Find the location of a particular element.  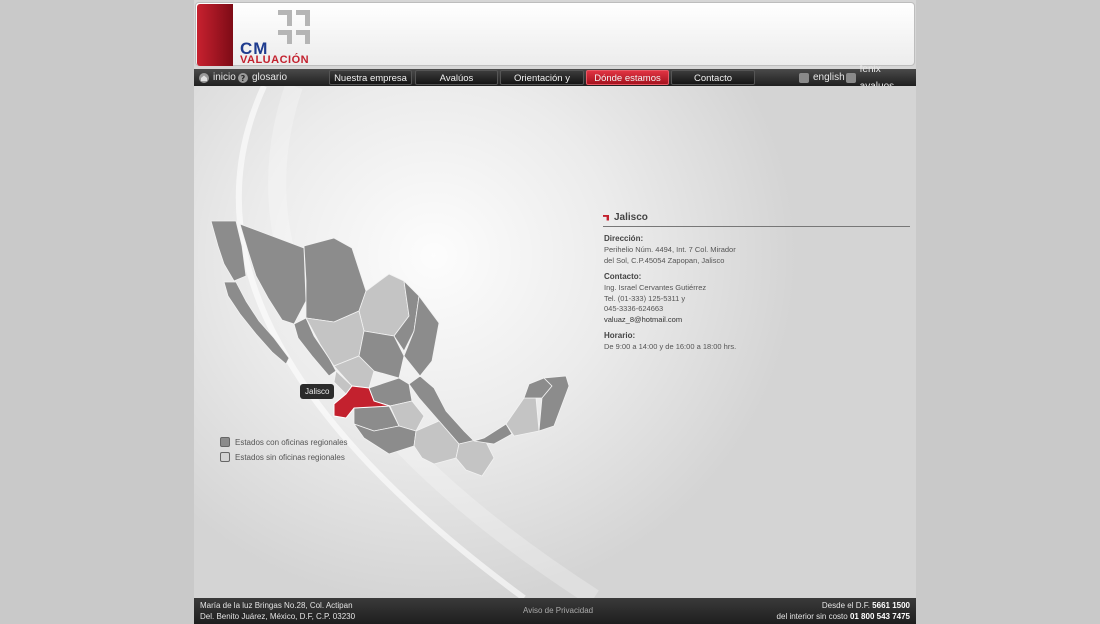

nav-link-english: english is located at coordinates (822, 77).